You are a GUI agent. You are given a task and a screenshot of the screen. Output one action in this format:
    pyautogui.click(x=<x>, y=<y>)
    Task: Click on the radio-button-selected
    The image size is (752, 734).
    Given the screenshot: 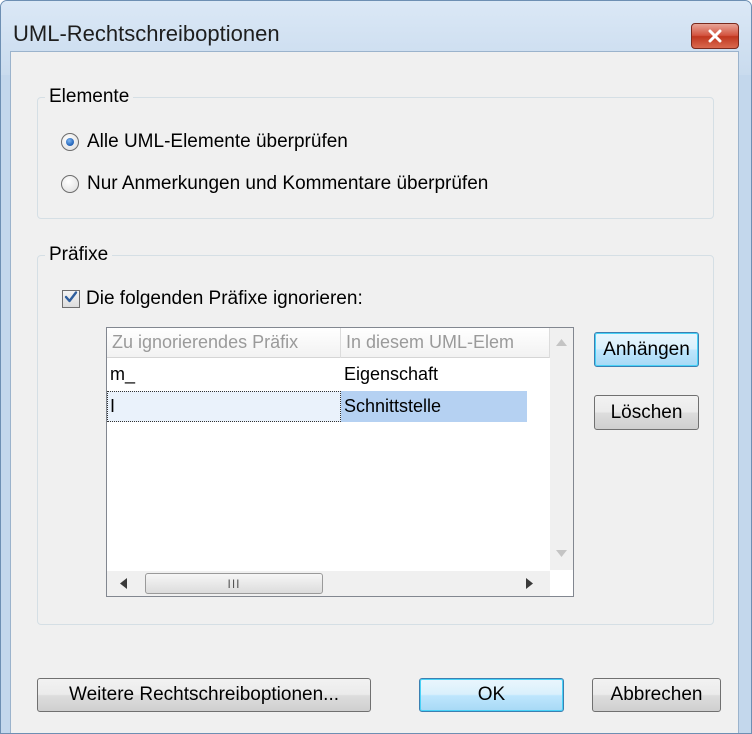 What is the action you would take?
    pyautogui.click(x=70, y=142)
    